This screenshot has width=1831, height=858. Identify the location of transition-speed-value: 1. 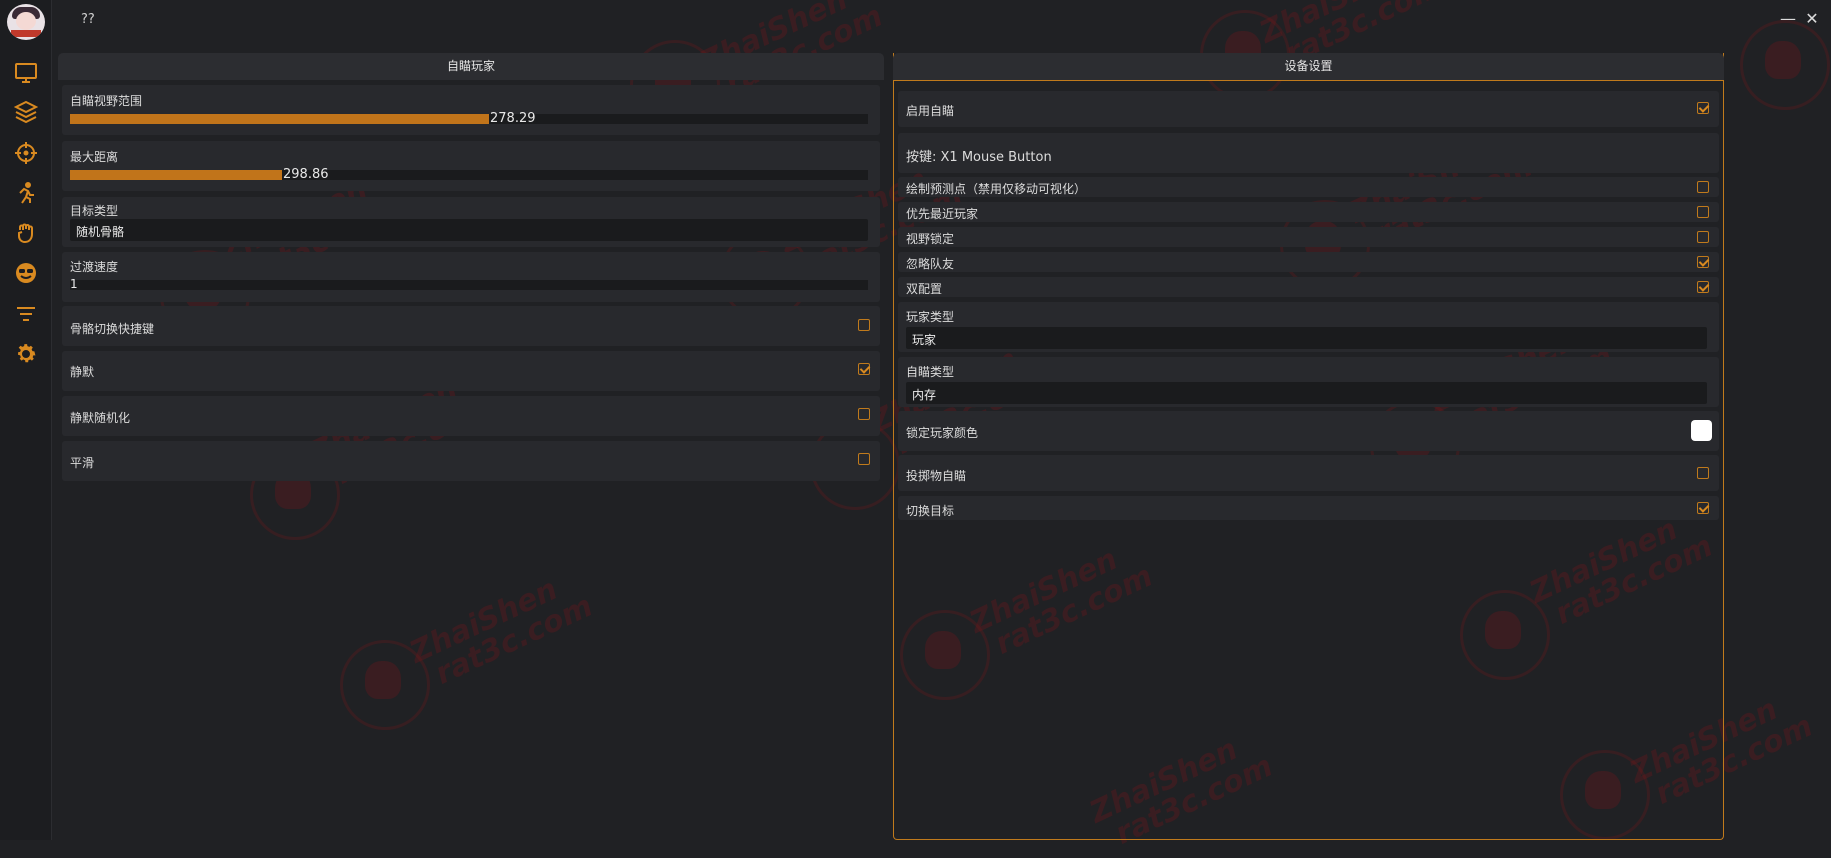
(74, 284).